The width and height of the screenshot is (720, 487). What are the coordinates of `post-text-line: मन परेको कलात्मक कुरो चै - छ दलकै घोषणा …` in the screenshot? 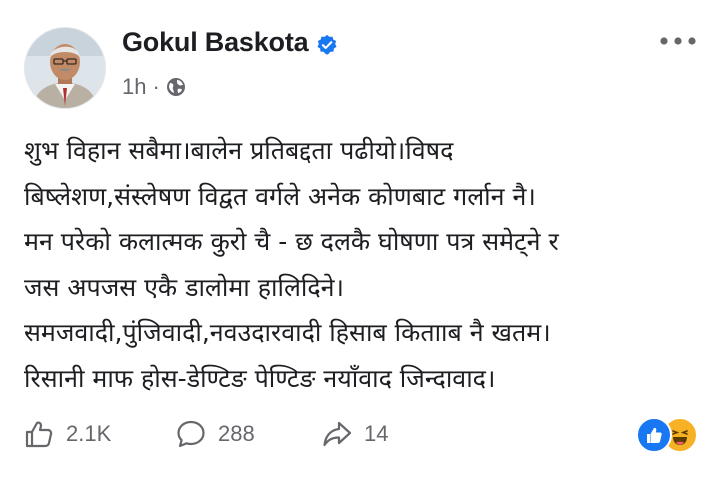 It's located at (291, 241).